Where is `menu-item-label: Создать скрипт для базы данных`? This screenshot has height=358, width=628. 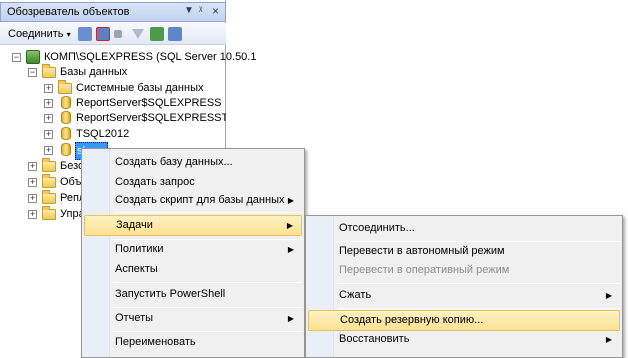
menu-item-label: Создать скрипт для базы данных is located at coordinates (200, 200).